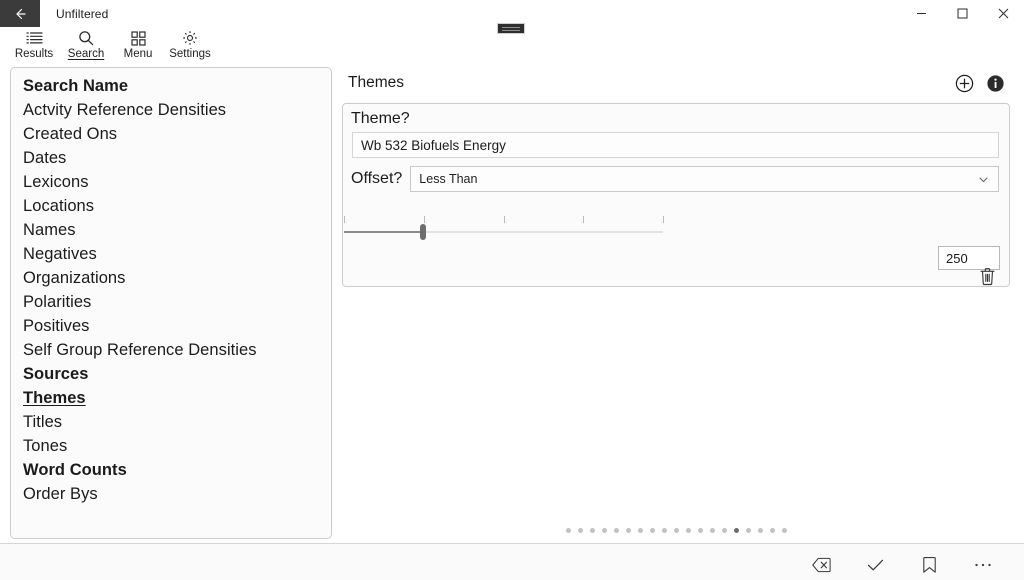 The width and height of the screenshot is (1024, 580). Describe the element at coordinates (86, 38) in the screenshot. I see `search-icon` at that location.